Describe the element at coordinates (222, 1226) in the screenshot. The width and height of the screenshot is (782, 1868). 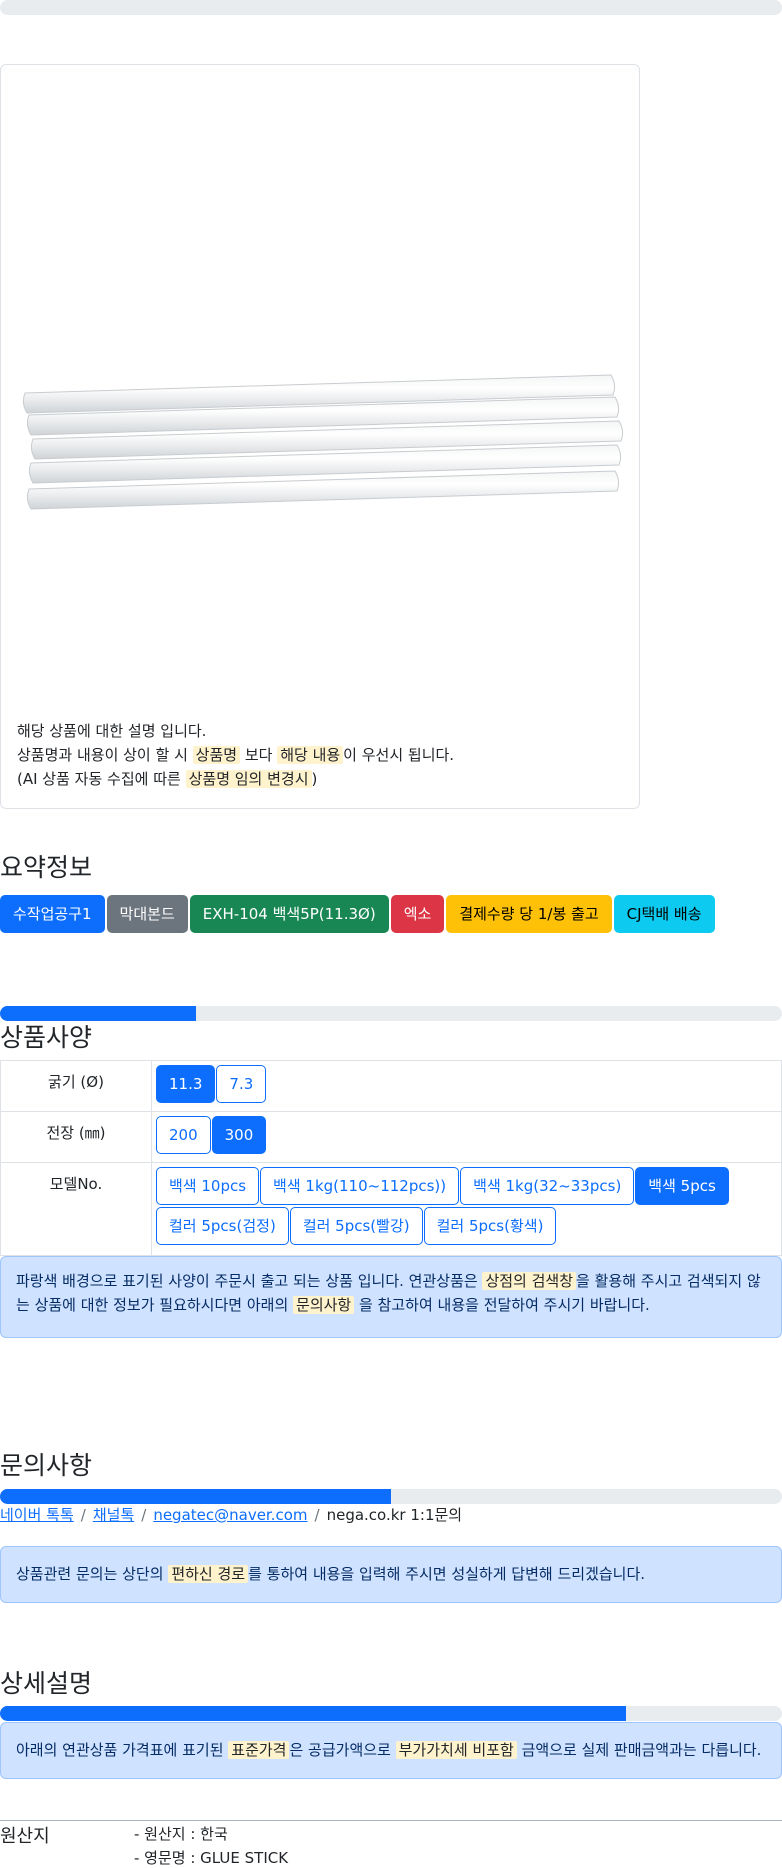
I see `option-model-color-black: 컬러 5pcs(검정)` at that location.